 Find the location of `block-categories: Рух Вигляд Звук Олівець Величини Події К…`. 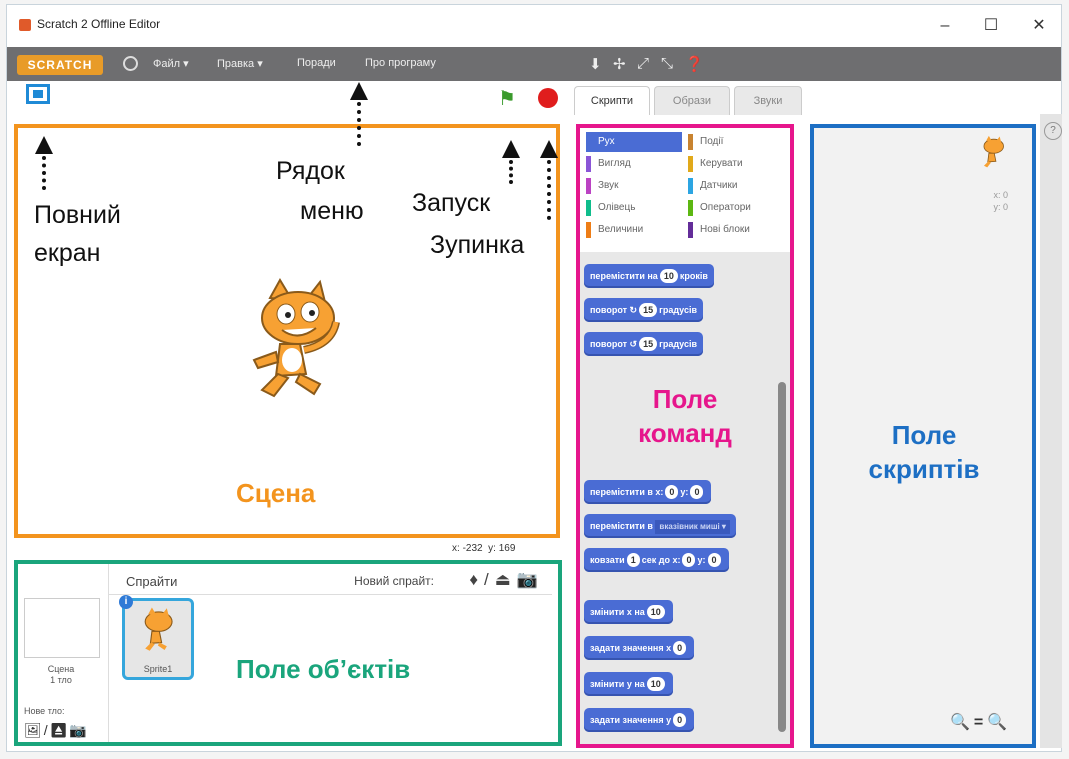

block-categories: Рух Вигляд Звук Олівець Величини Події К… is located at coordinates (685, 190).